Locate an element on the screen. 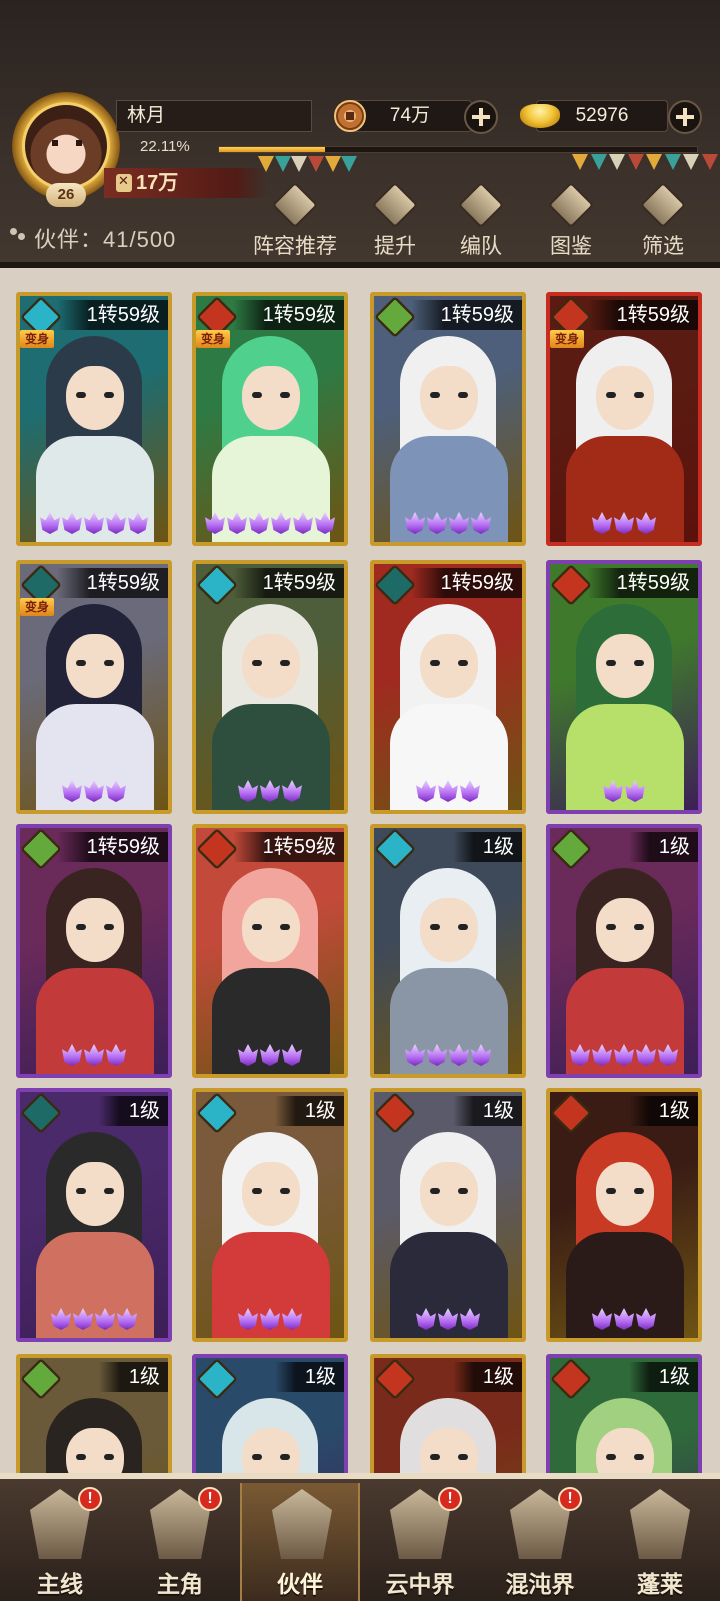 This screenshot has height=1601, width=720. toolbar-button-4: 筛选 is located at coordinates (663, 220).